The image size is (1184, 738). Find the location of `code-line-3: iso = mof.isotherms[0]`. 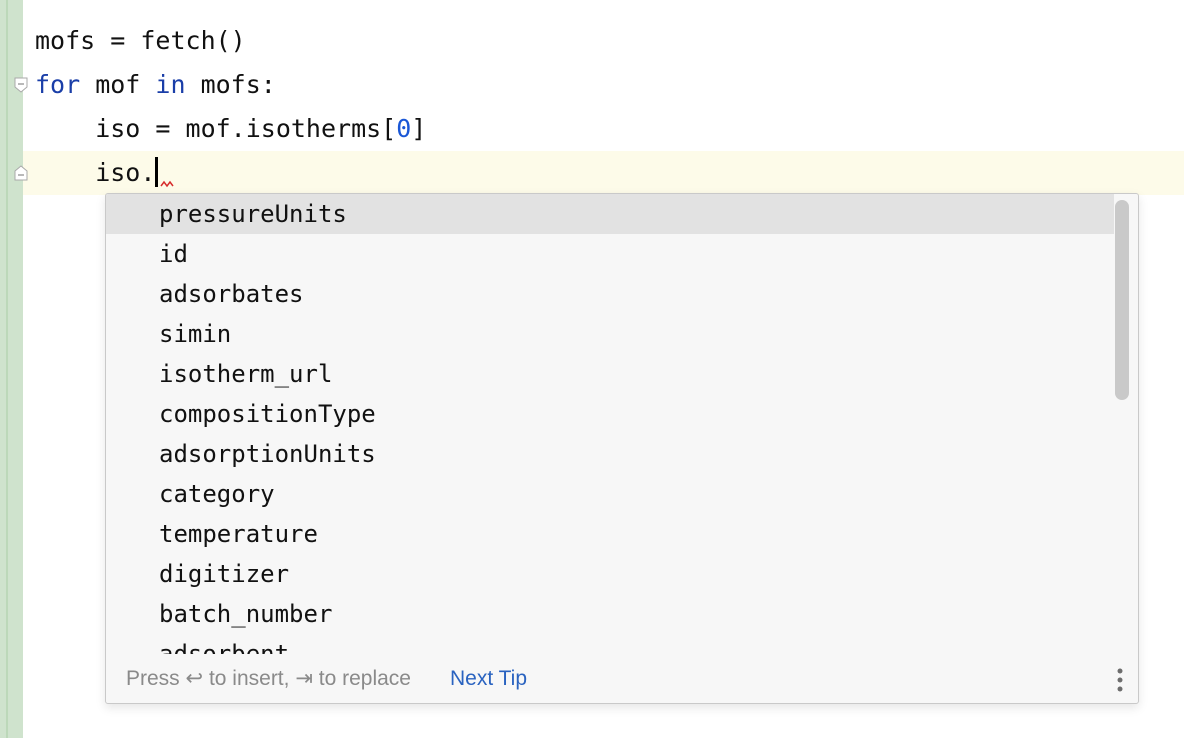

code-line-3: iso = mof.isotherms[0] is located at coordinates (603, 129).